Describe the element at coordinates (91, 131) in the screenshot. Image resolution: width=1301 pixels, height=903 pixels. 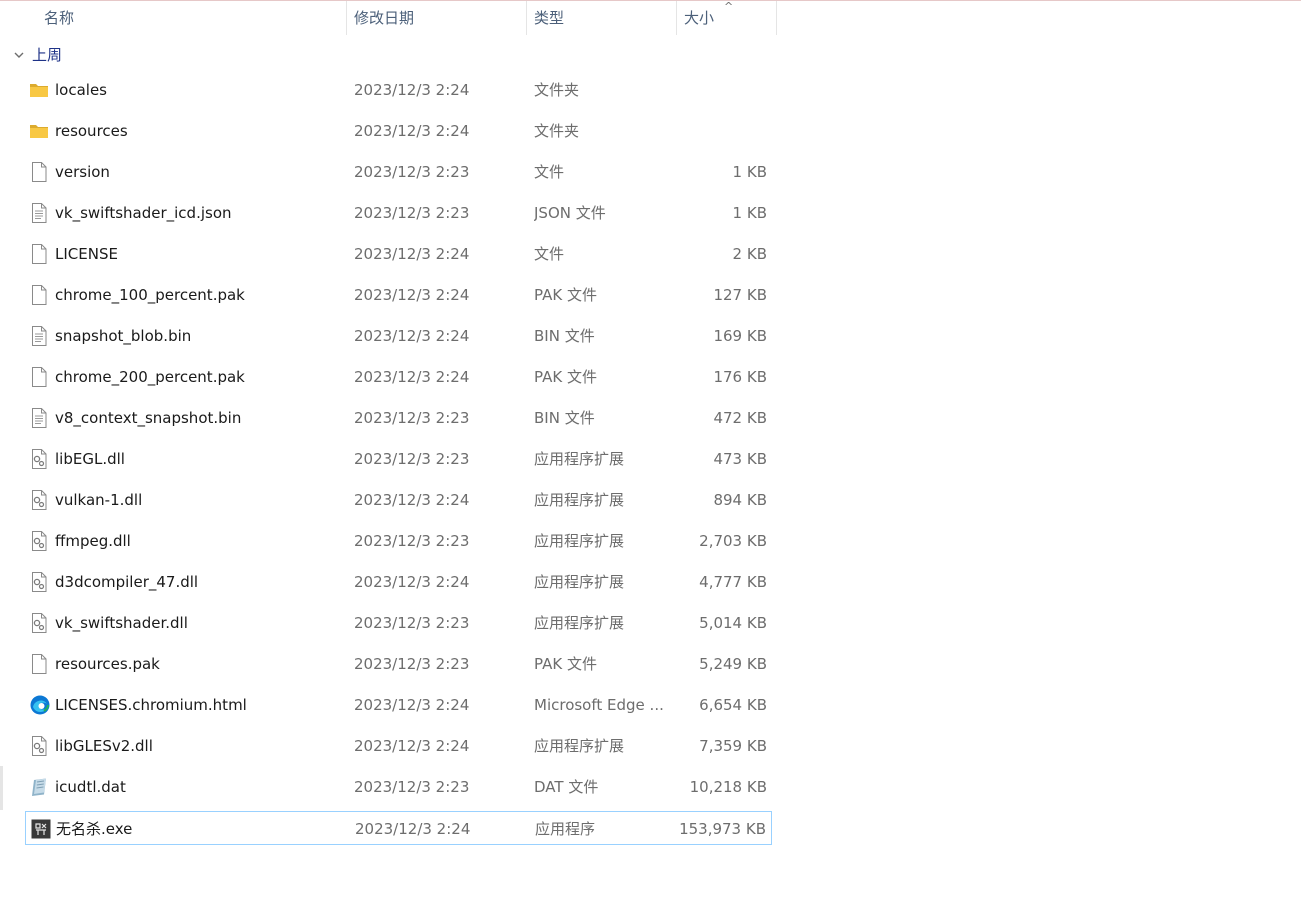
I see `file-name: resources` at that location.